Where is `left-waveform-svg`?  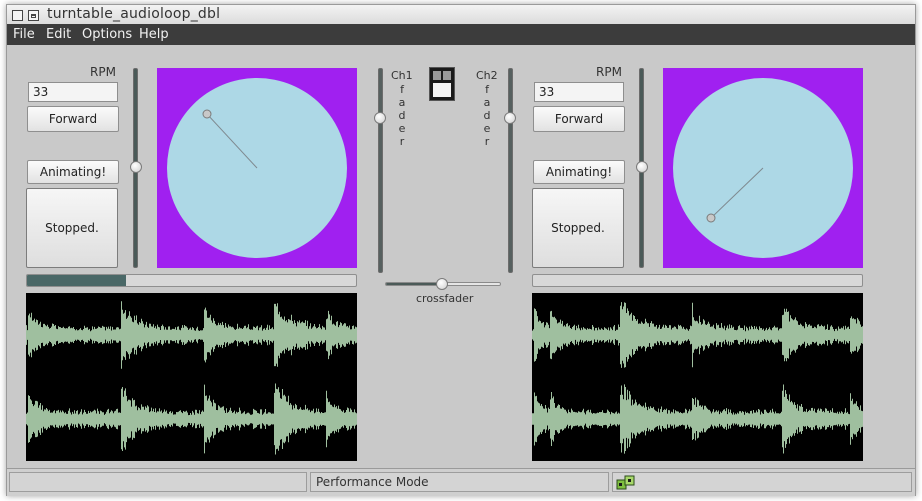 left-waveform-svg is located at coordinates (191, 378).